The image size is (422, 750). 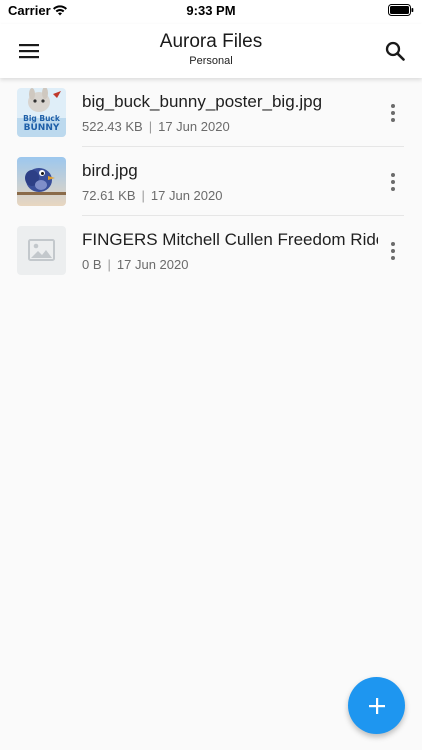 I want to click on hamburger-menu-icon, so click(x=29, y=51).